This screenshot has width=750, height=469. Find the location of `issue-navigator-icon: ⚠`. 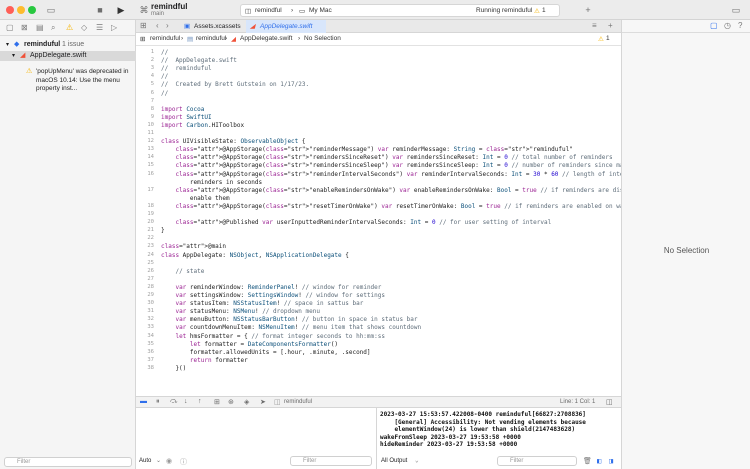

issue-navigator-icon: ⚠ is located at coordinates (69, 27).